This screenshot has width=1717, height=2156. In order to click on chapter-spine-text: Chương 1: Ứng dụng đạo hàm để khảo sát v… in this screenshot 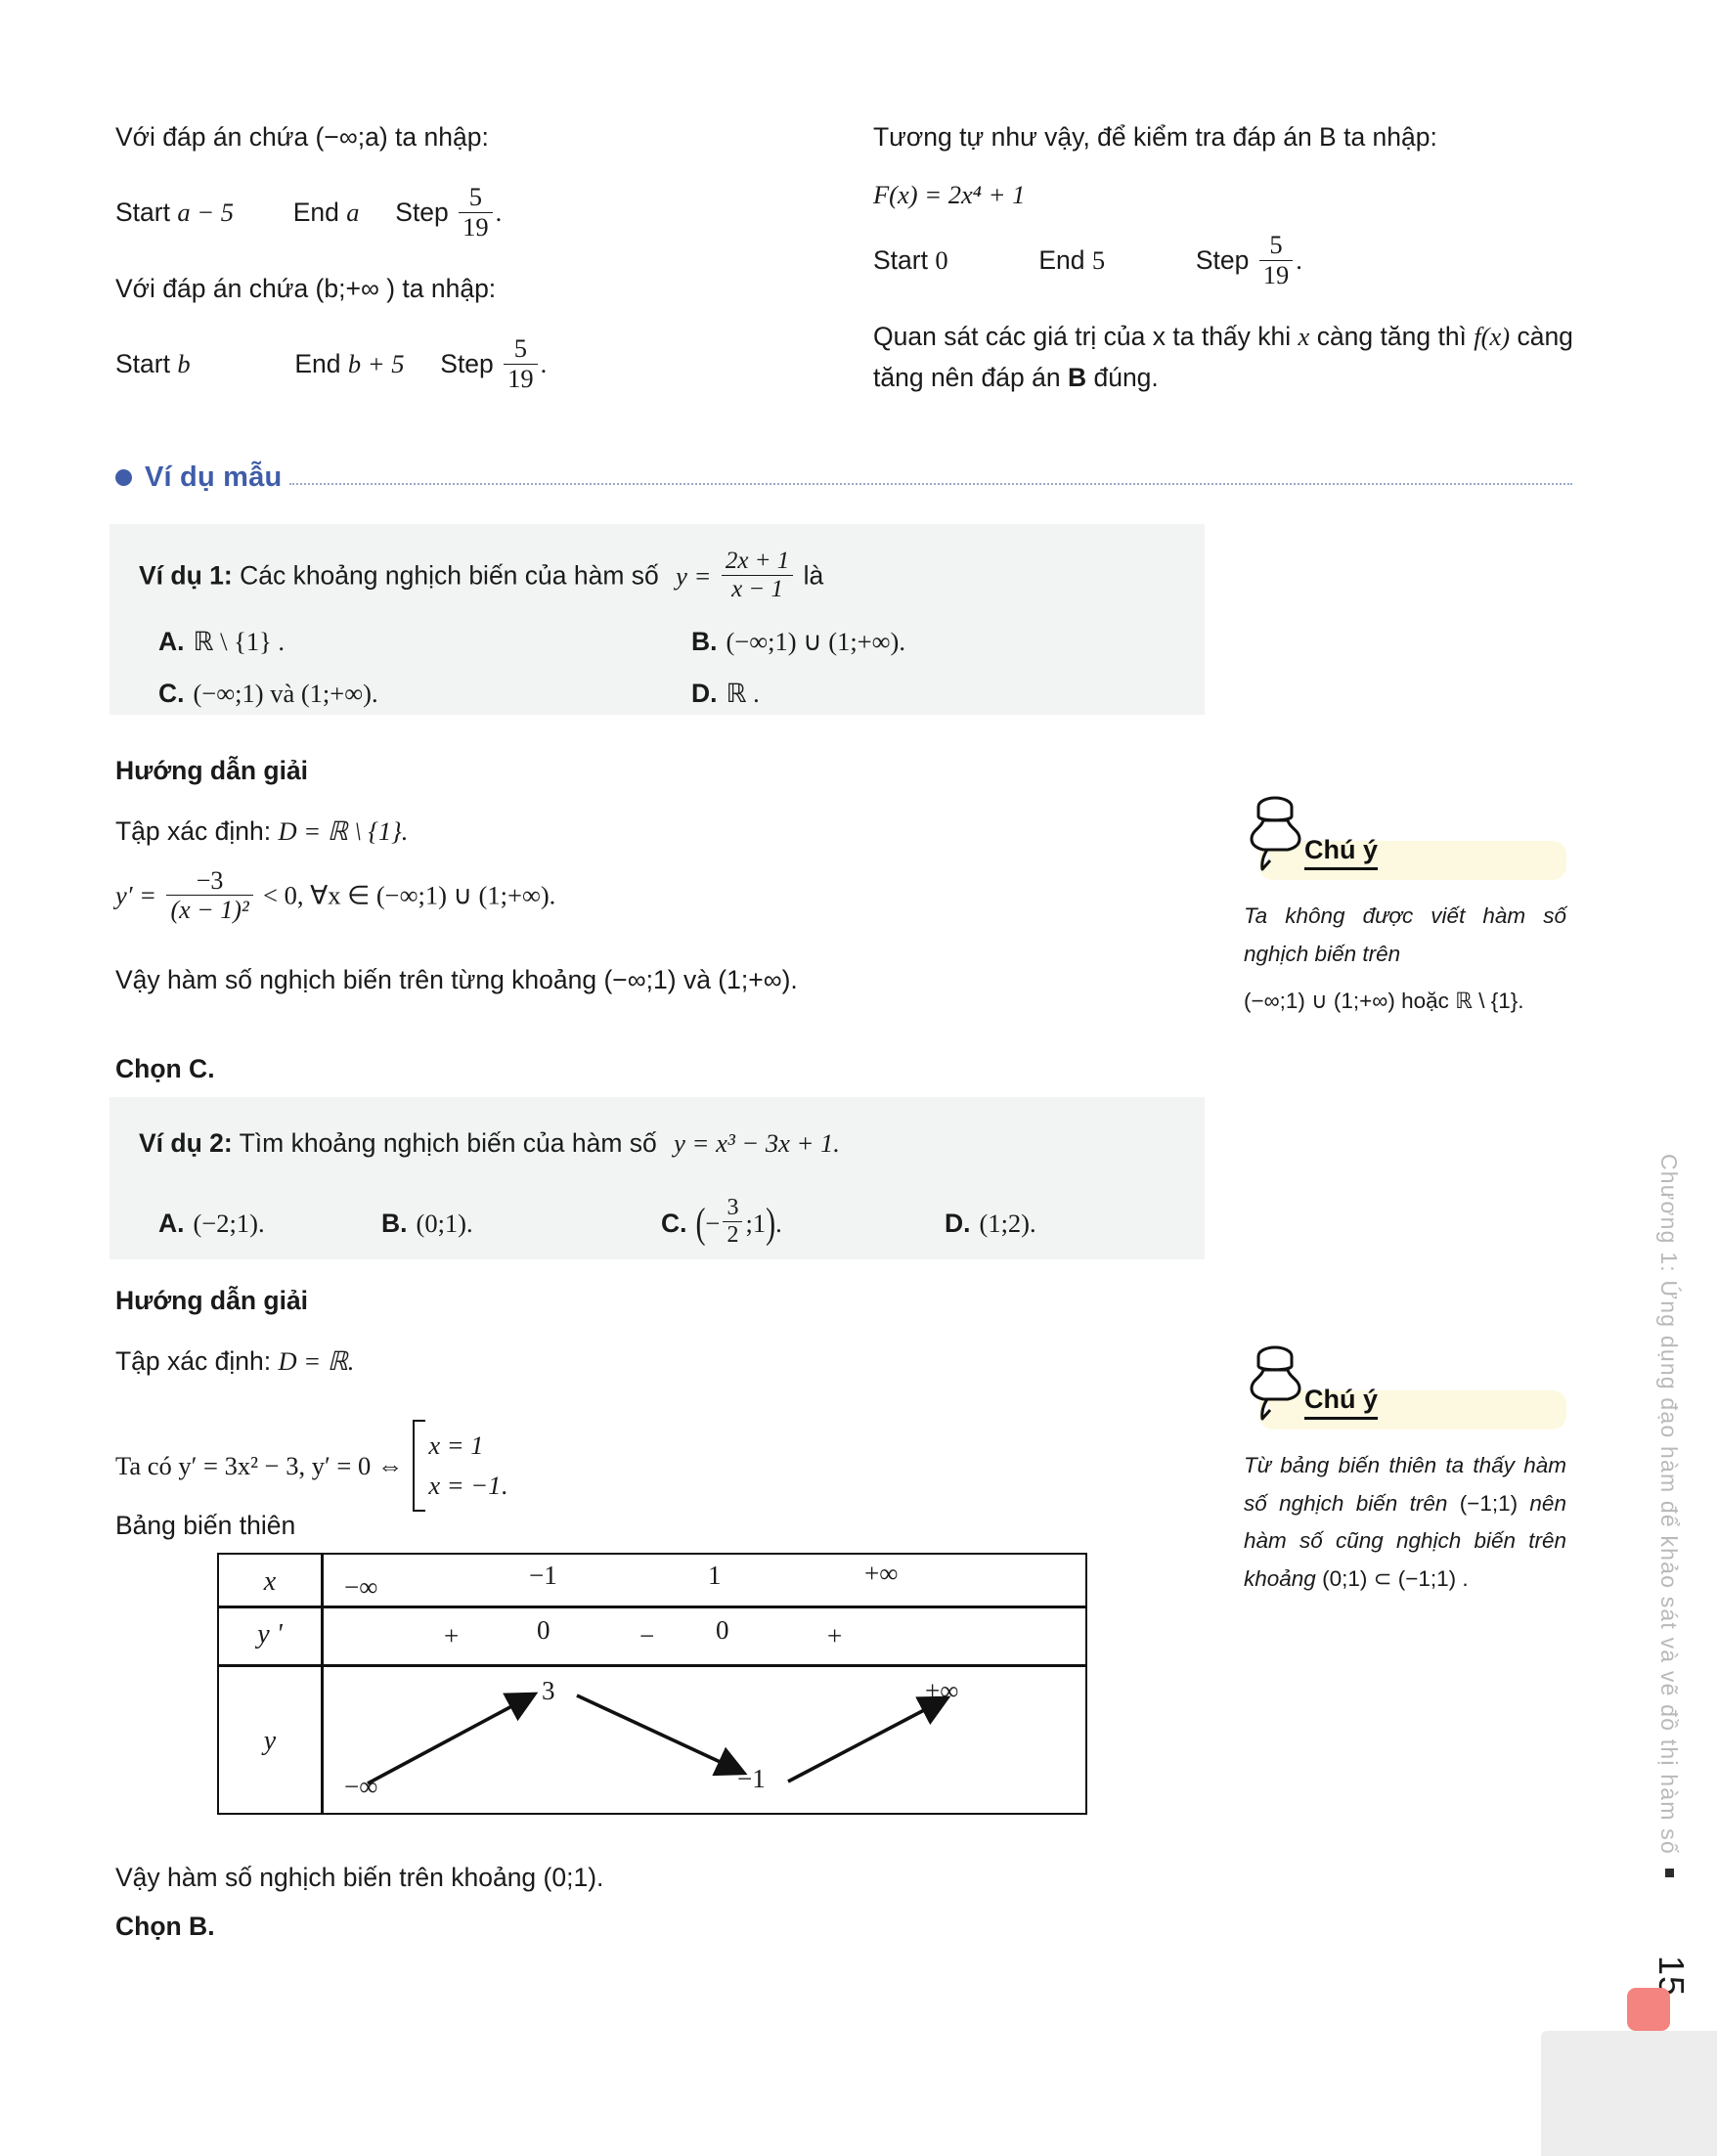, I will do `click(1668, 1522)`.